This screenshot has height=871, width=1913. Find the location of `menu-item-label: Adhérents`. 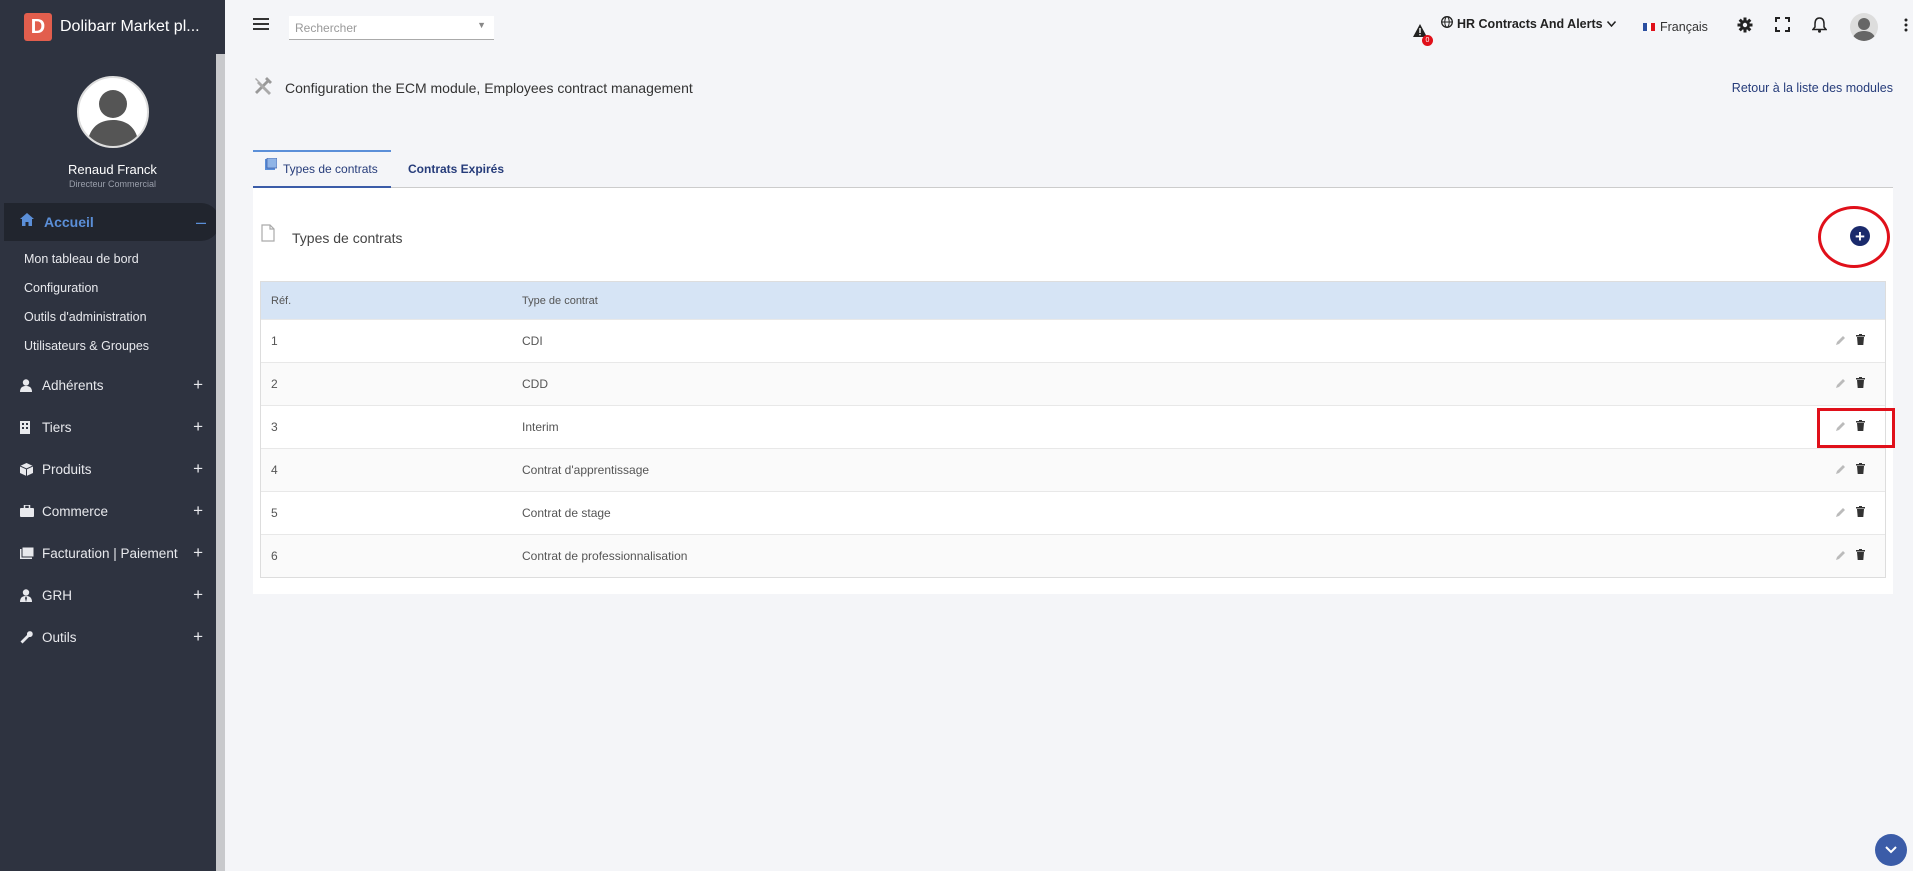

menu-item-label: Adhérents is located at coordinates (73, 385).